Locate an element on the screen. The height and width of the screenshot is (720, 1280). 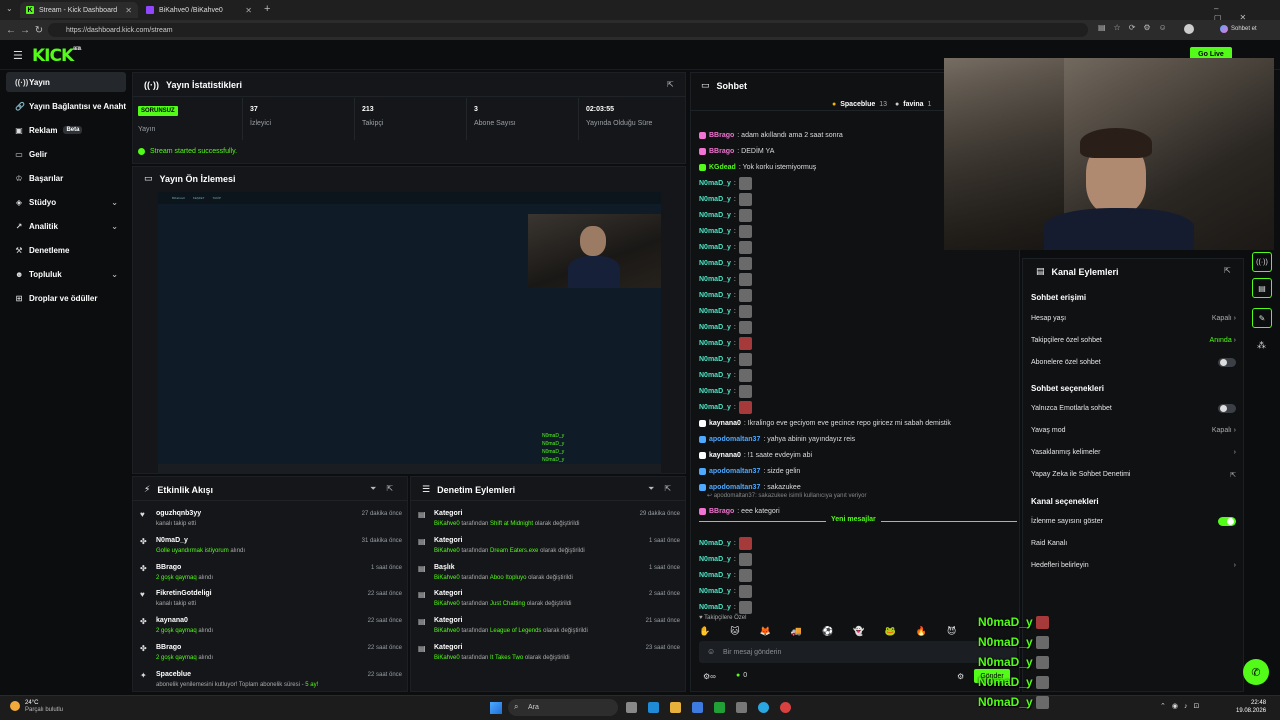
taskbar-search: Ara is located at coordinates (563, 707).